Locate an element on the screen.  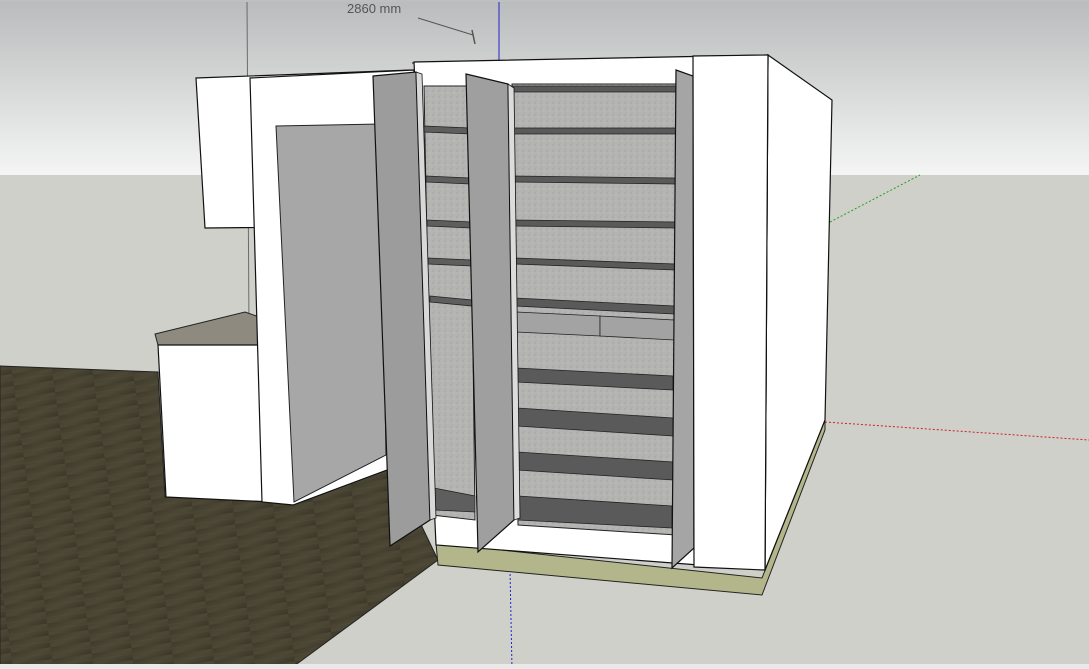
viewport-bottom-border is located at coordinates (544, 666).